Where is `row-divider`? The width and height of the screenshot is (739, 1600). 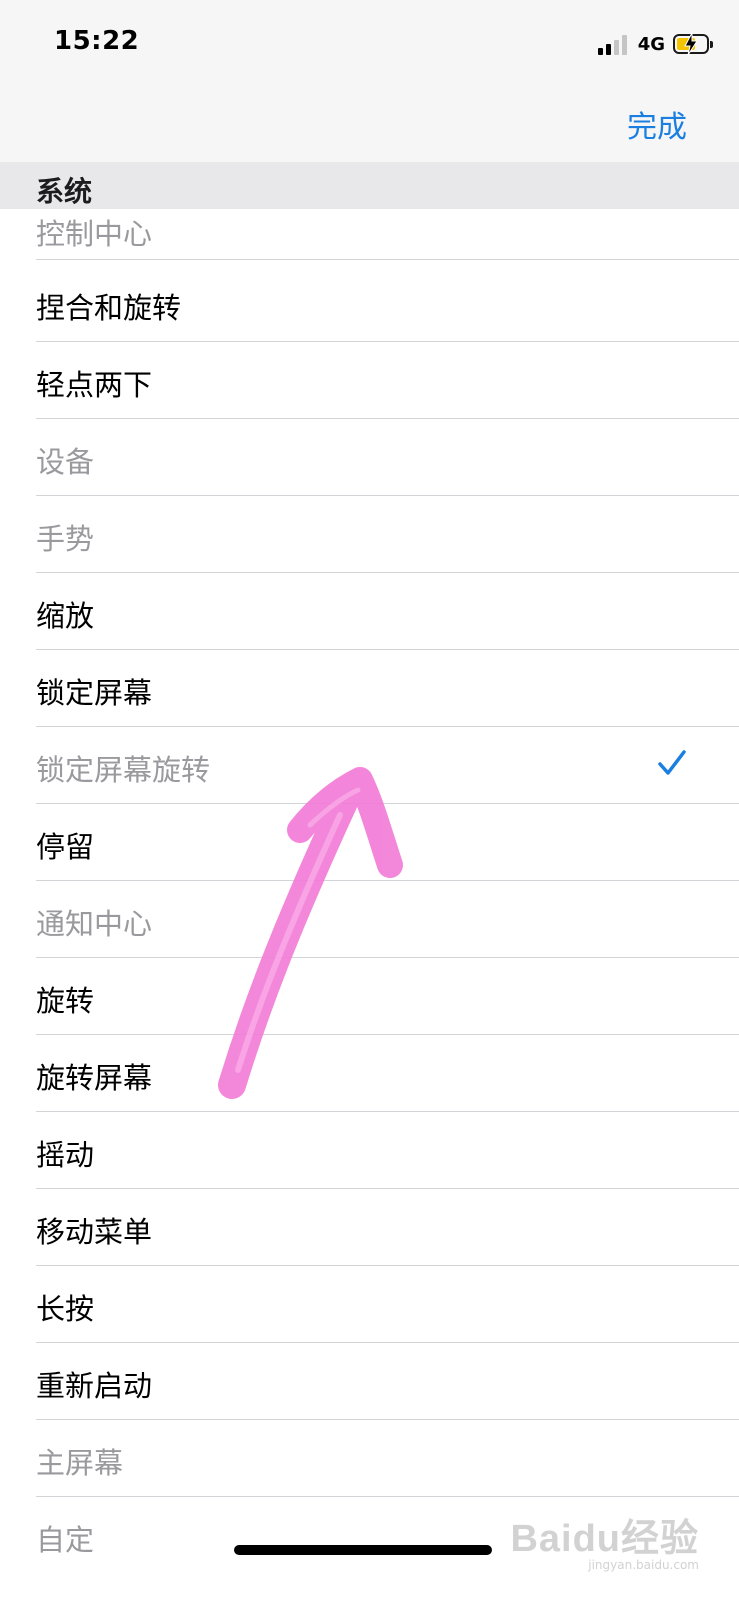
row-divider is located at coordinates (387, 259).